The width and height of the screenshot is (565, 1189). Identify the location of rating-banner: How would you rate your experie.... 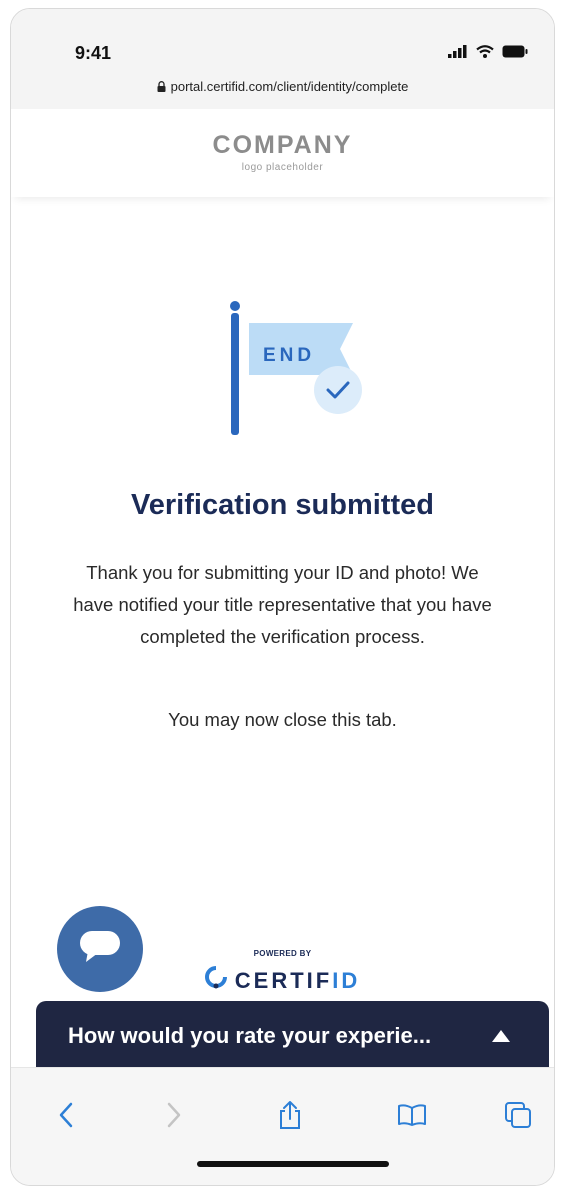
(292, 1036).